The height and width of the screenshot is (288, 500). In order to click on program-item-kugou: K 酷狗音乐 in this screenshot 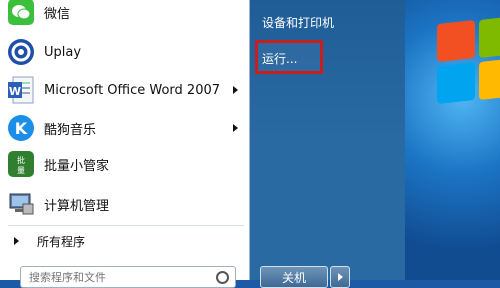, I will do `click(124, 128)`.